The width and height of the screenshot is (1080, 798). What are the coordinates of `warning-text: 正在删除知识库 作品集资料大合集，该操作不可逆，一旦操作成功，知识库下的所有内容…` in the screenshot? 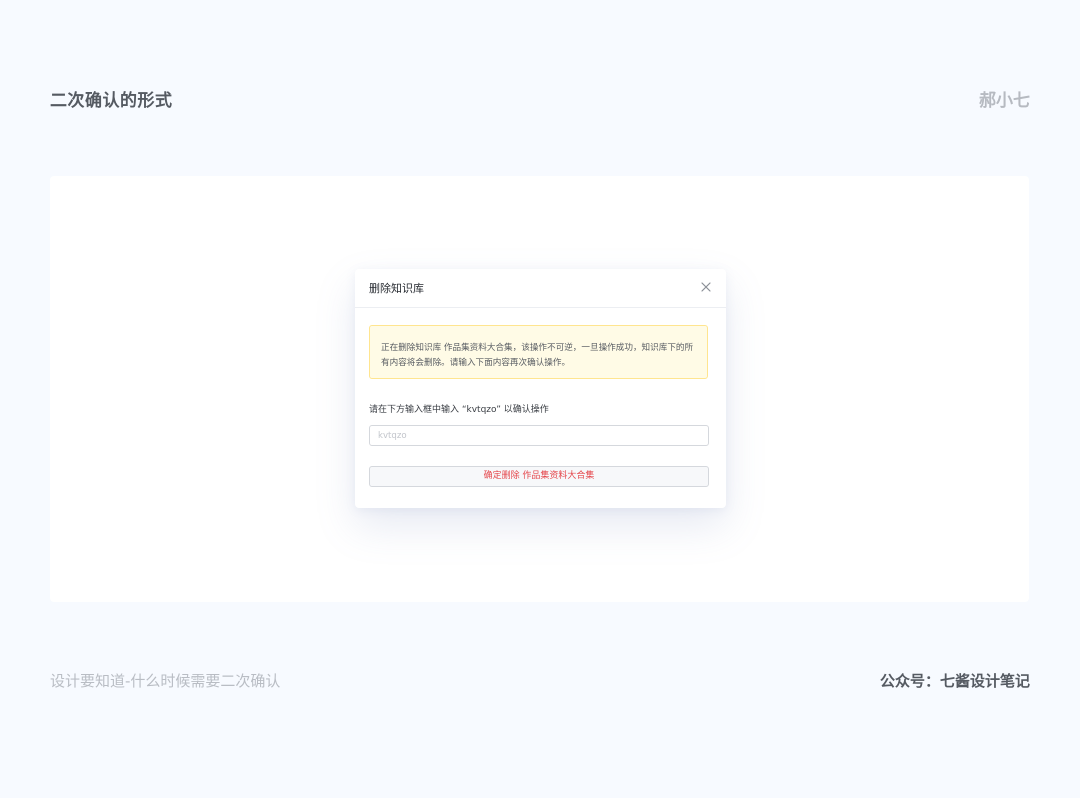 It's located at (537, 355).